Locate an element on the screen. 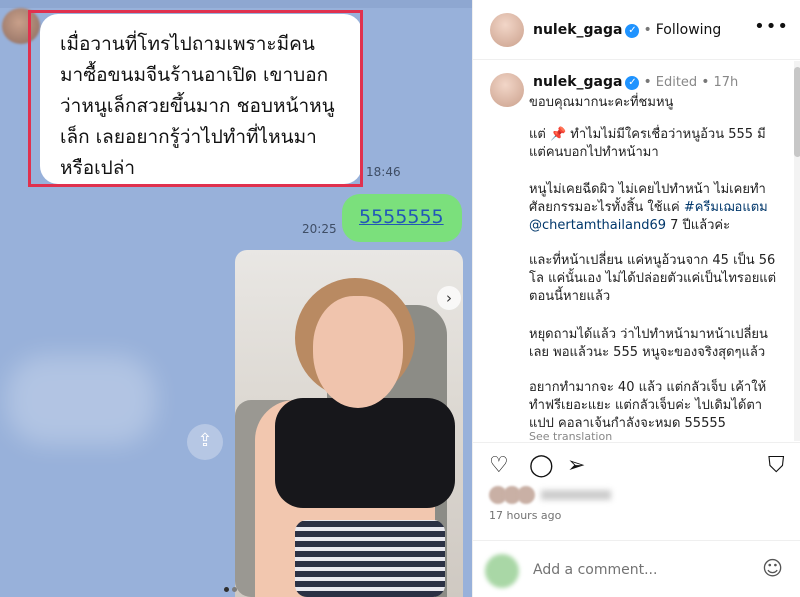  comment-input is located at coordinates (643, 570).